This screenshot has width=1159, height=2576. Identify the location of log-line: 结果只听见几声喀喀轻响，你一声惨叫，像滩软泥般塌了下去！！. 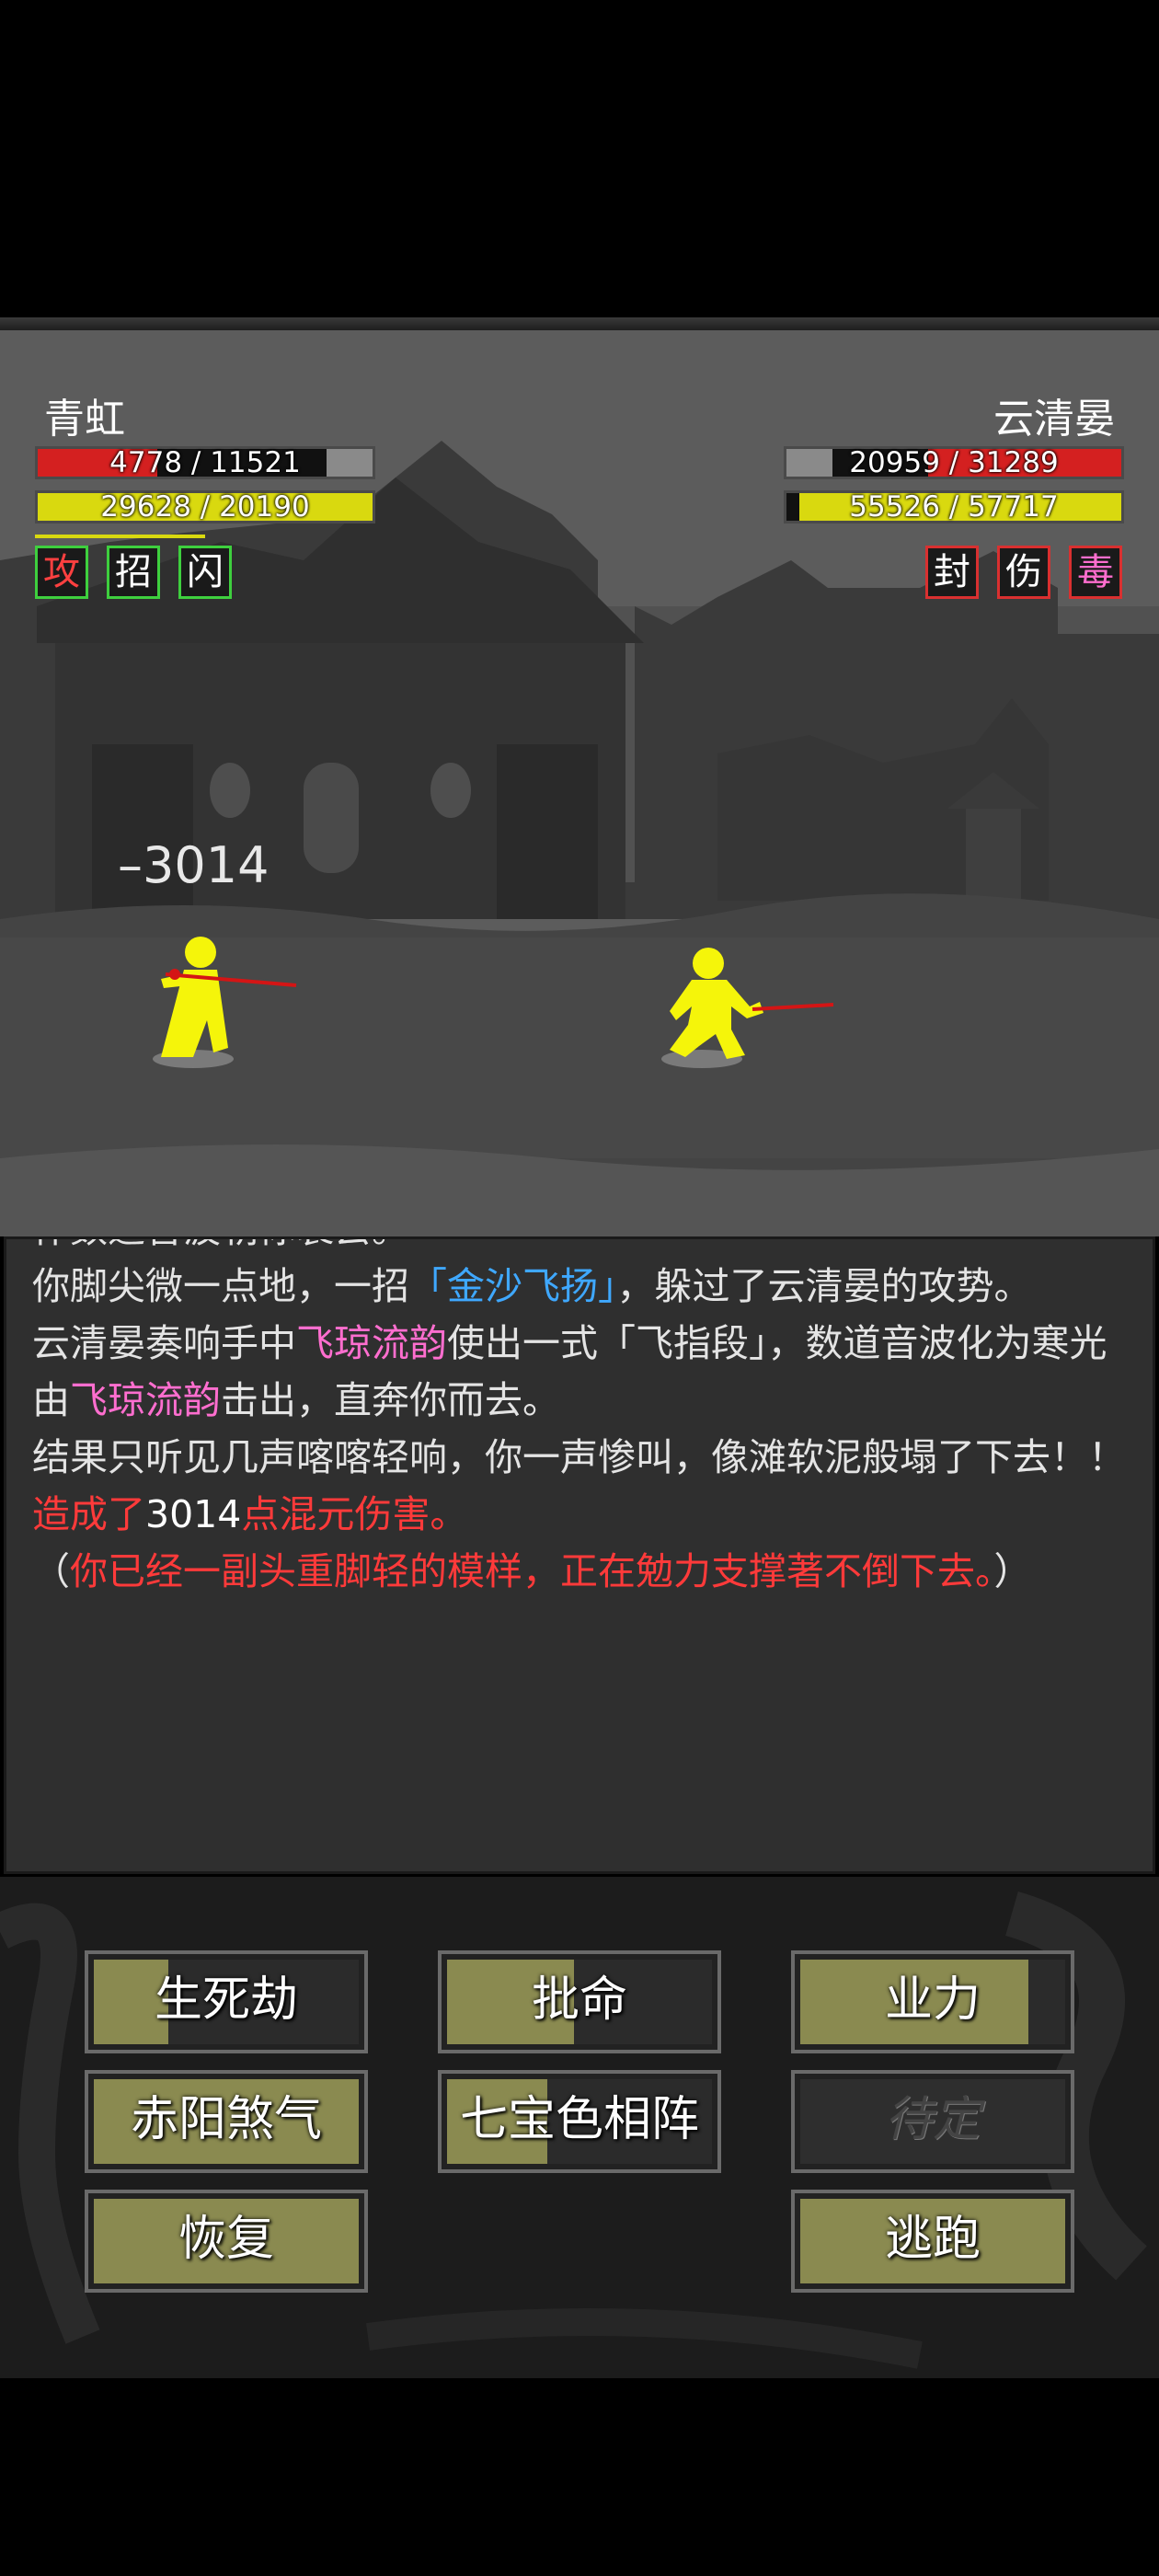
(579, 1457).